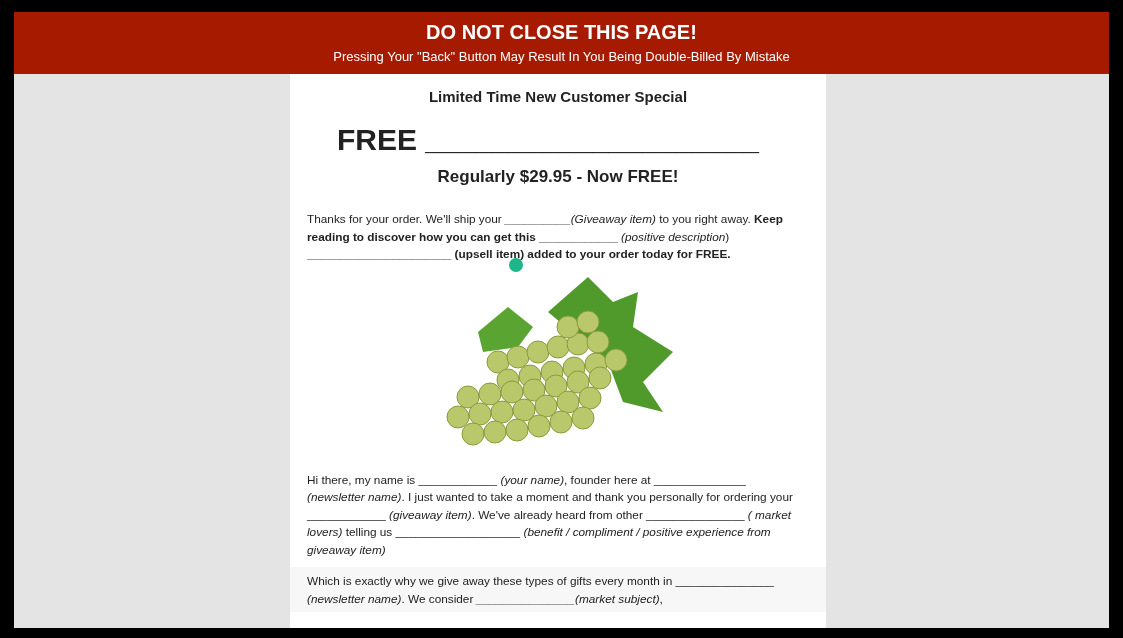 This screenshot has width=1123, height=638. What do you see at coordinates (540, 590) in the screenshot?
I see `paragraph: Which is exactly why we give away these types of gifts every month in _______________ (newsletter name). We consider _______________(market subject),` at bounding box center [540, 590].